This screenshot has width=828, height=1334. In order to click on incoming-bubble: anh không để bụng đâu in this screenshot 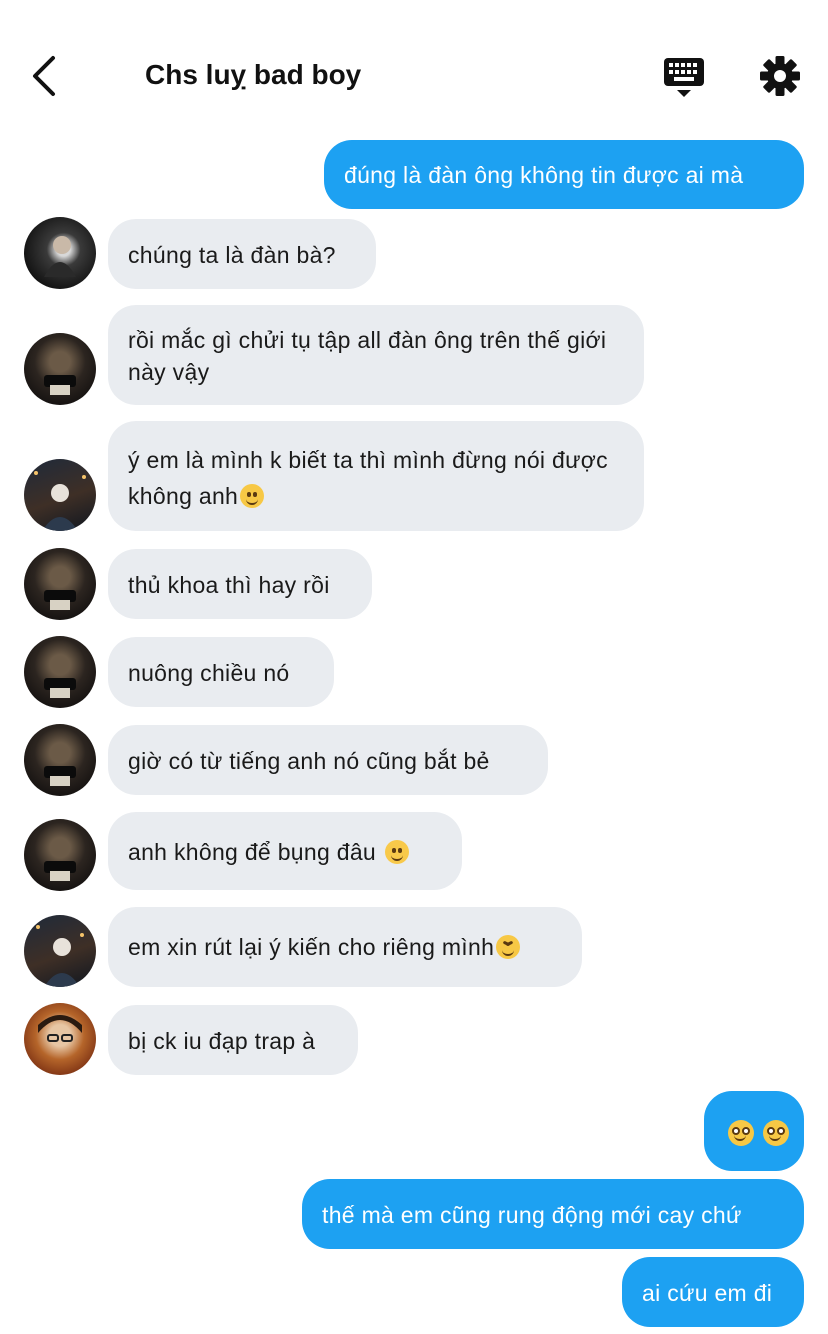, I will do `click(285, 851)`.